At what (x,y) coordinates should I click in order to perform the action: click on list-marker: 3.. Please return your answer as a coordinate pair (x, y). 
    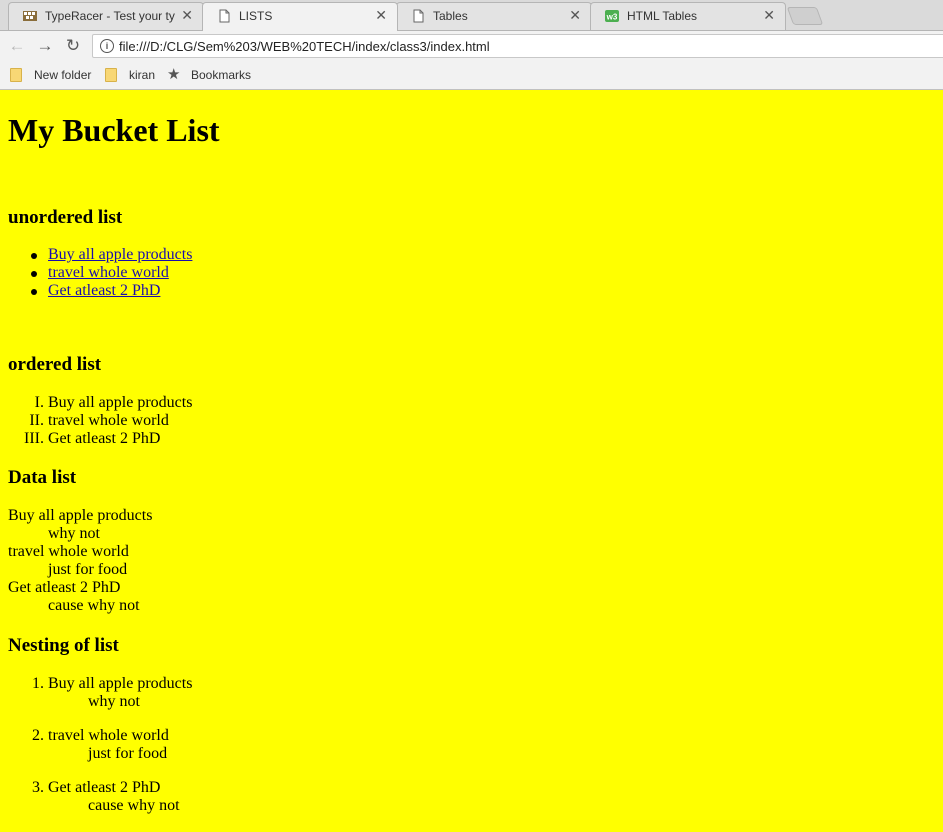
    Looking at the image, I should click on (38, 787).